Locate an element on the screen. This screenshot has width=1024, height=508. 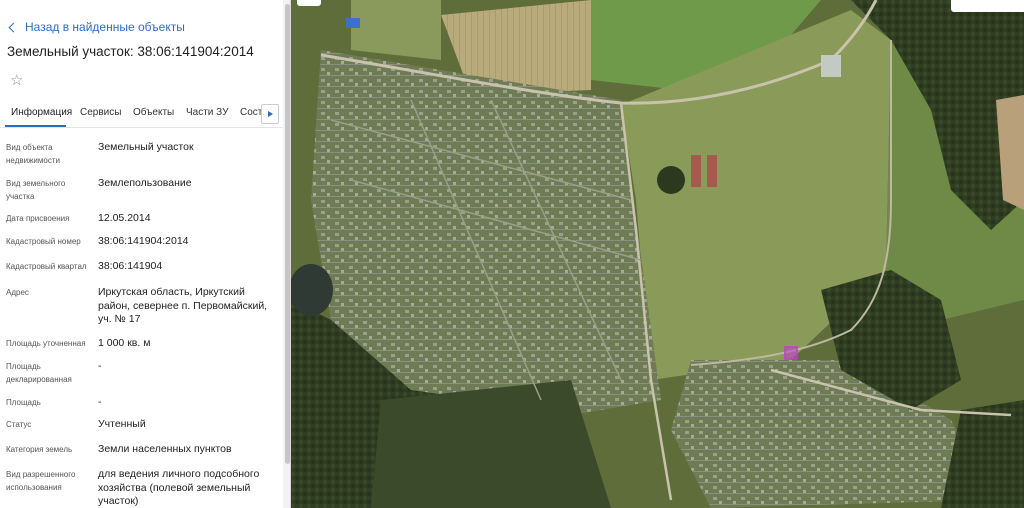
field-label: Площадь is located at coordinates (23, 402).